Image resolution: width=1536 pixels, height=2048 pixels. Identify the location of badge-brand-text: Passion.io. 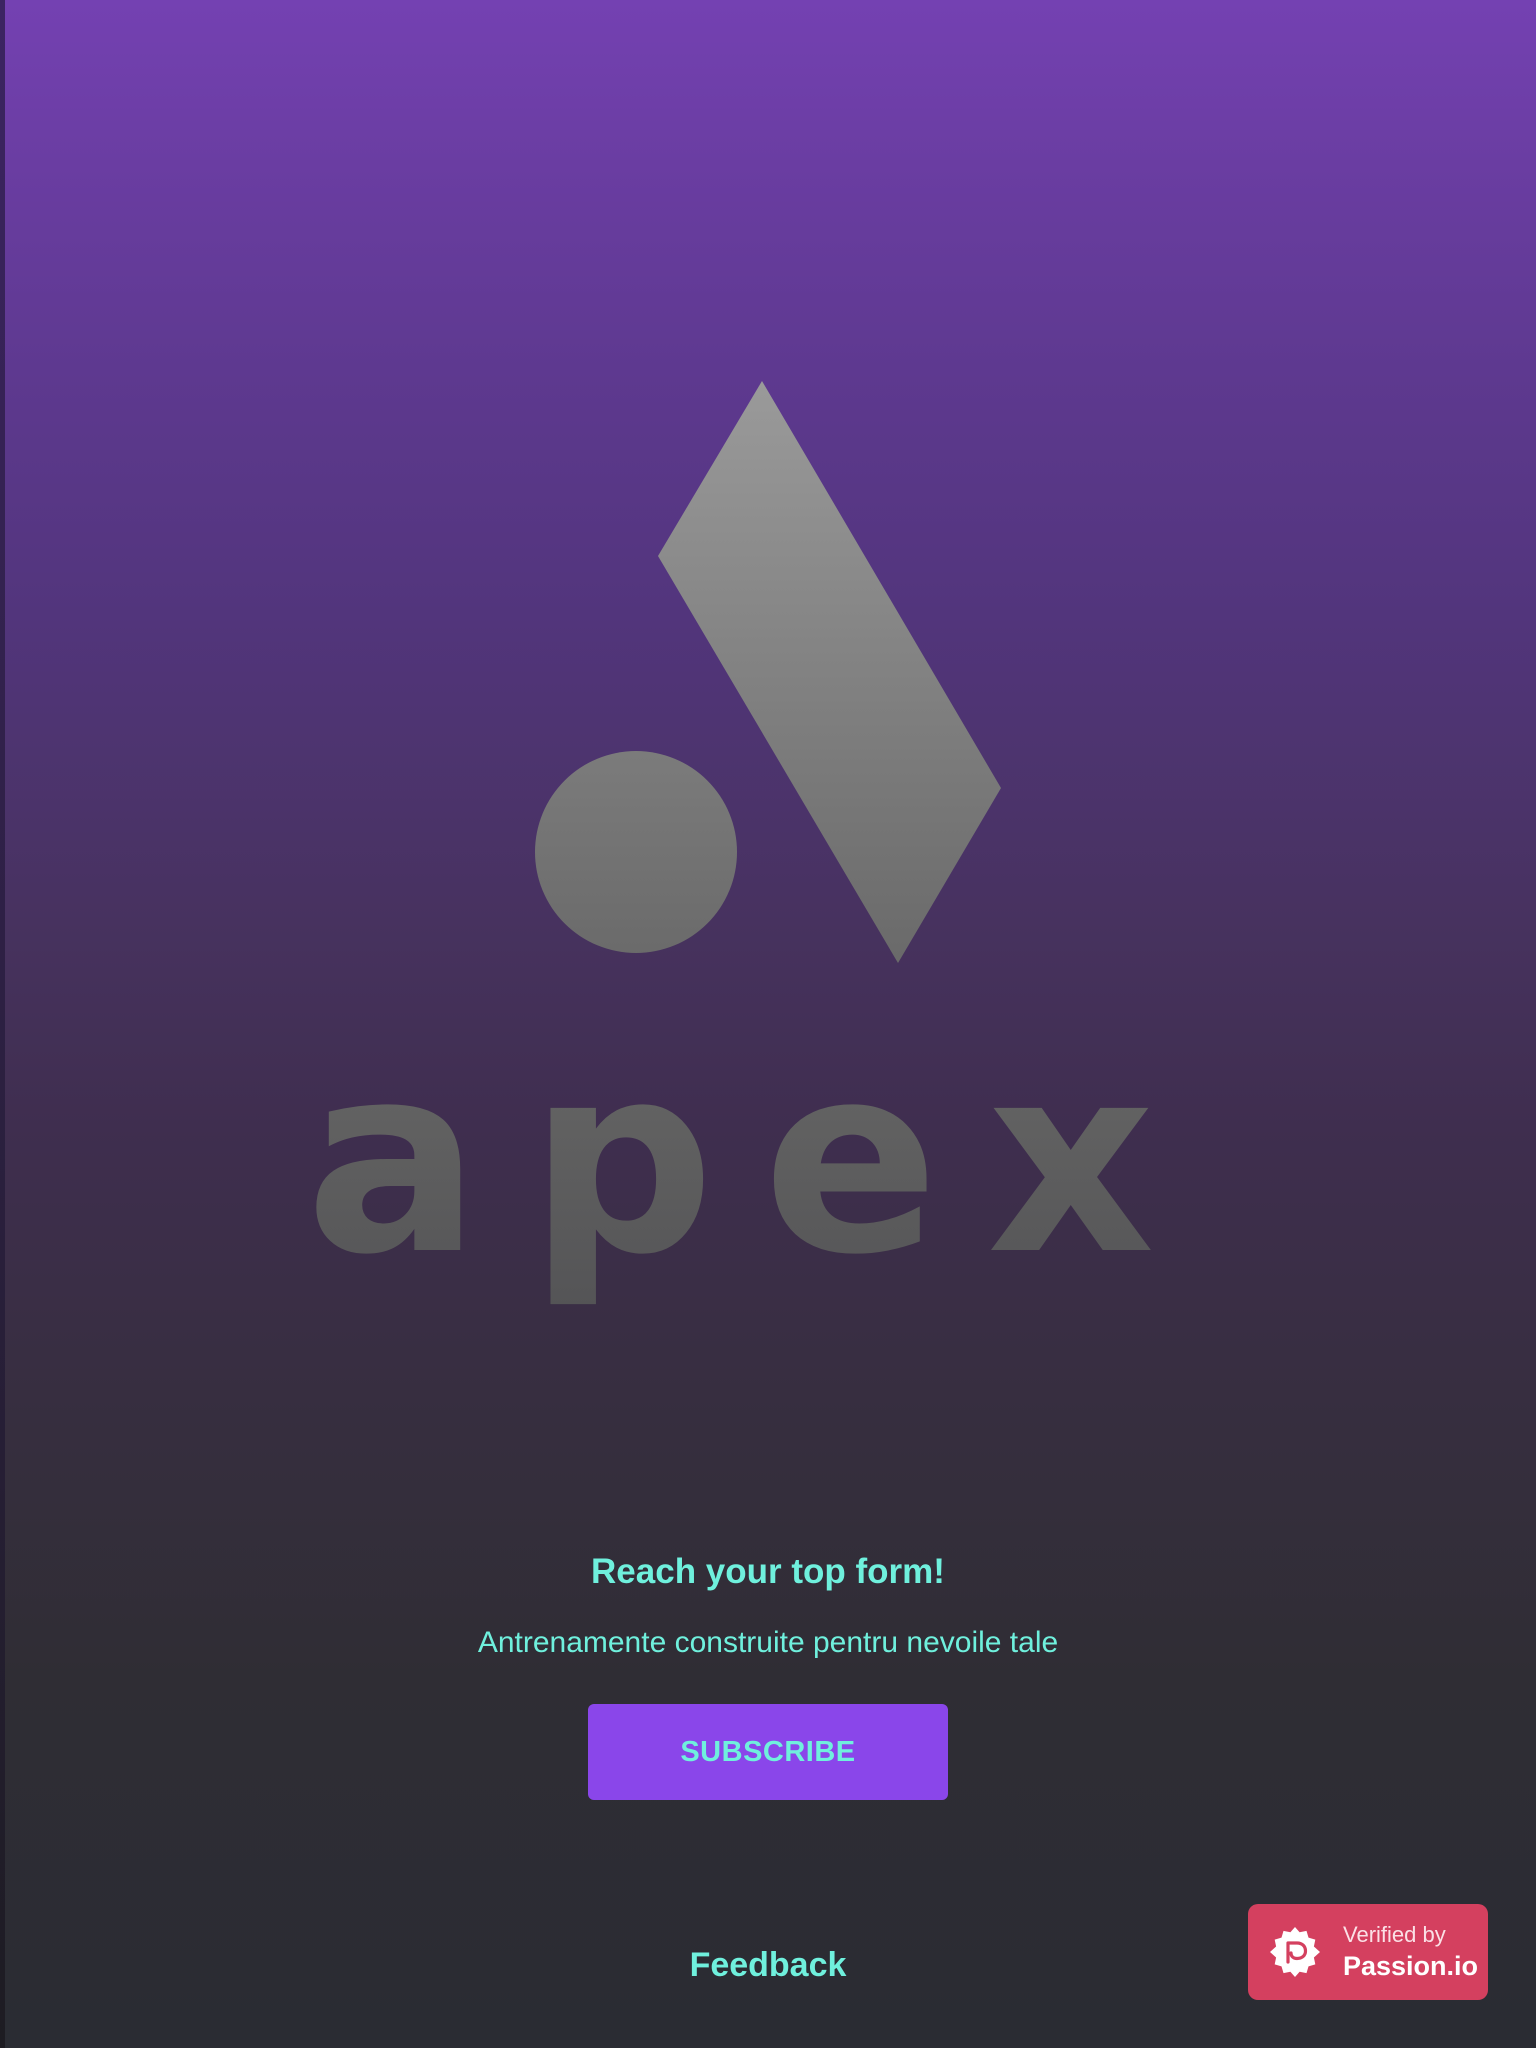
(1411, 1966).